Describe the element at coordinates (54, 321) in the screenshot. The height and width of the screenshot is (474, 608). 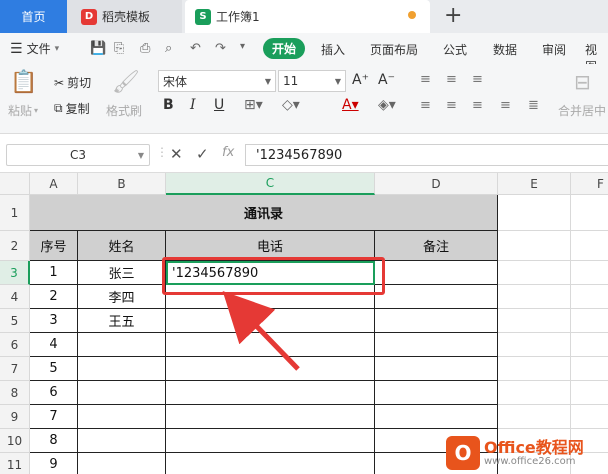
I see `table-cell: 3` at that location.